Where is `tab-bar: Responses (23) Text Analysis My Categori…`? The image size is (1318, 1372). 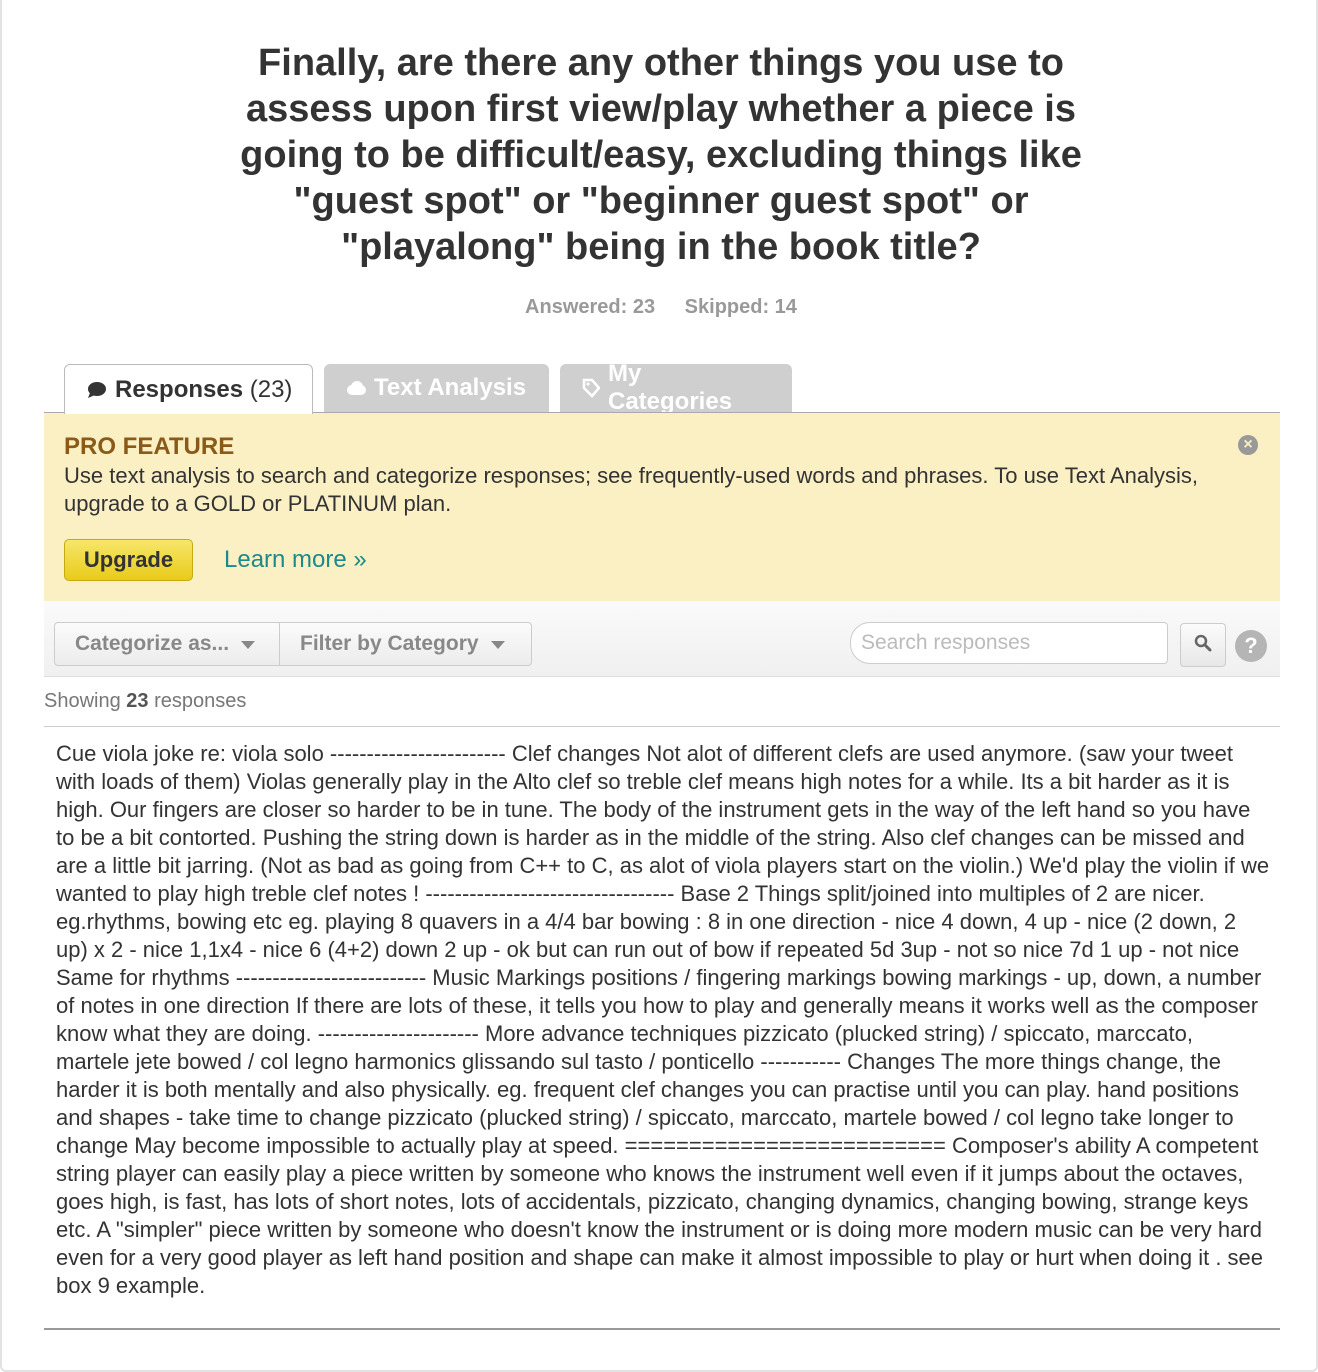
tab-bar: Responses (23) Text Analysis My Categori… is located at coordinates (428, 387).